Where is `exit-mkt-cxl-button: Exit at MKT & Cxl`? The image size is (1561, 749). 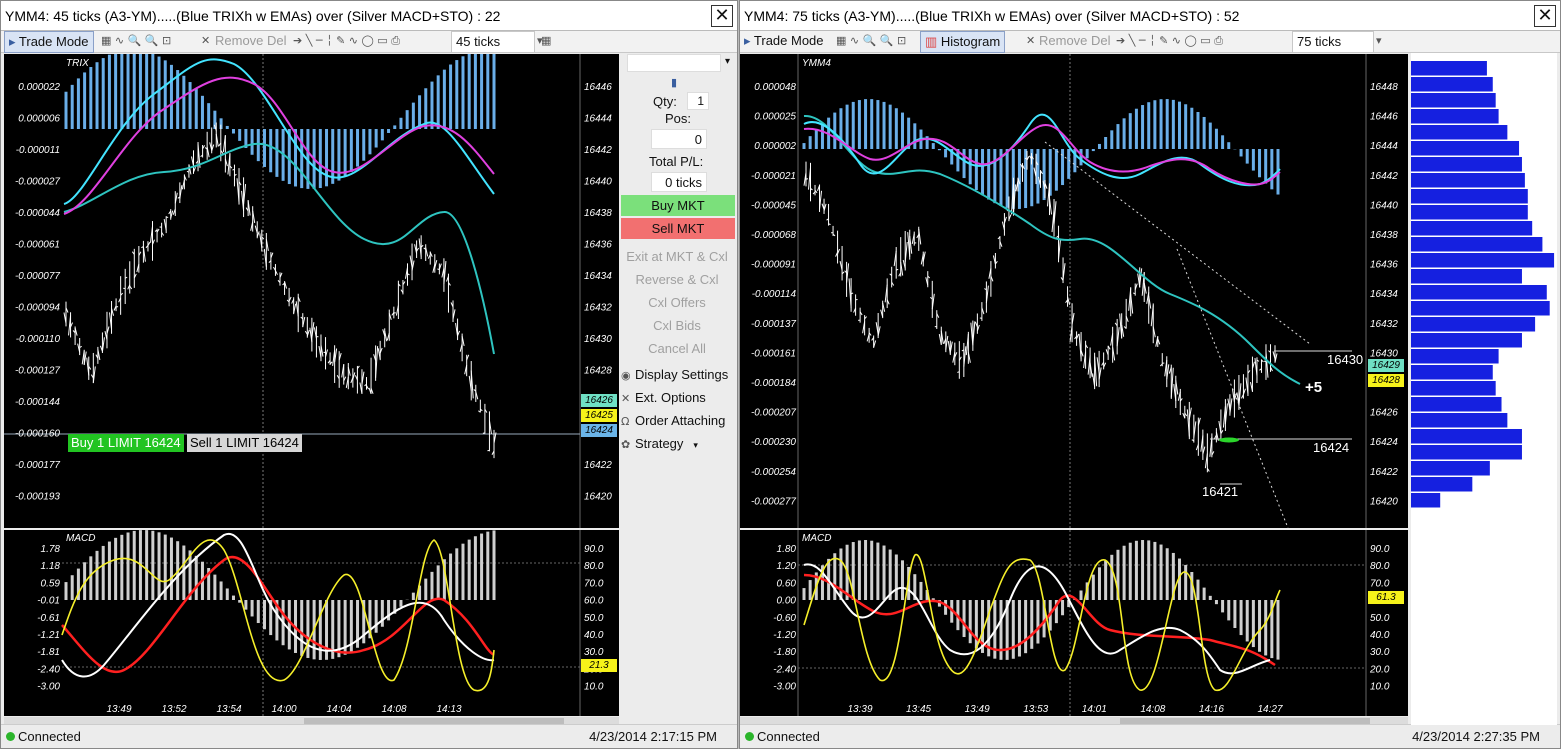
exit-mkt-cxl-button: Exit at MKT & Cxl is located at coordinates (677, 256).